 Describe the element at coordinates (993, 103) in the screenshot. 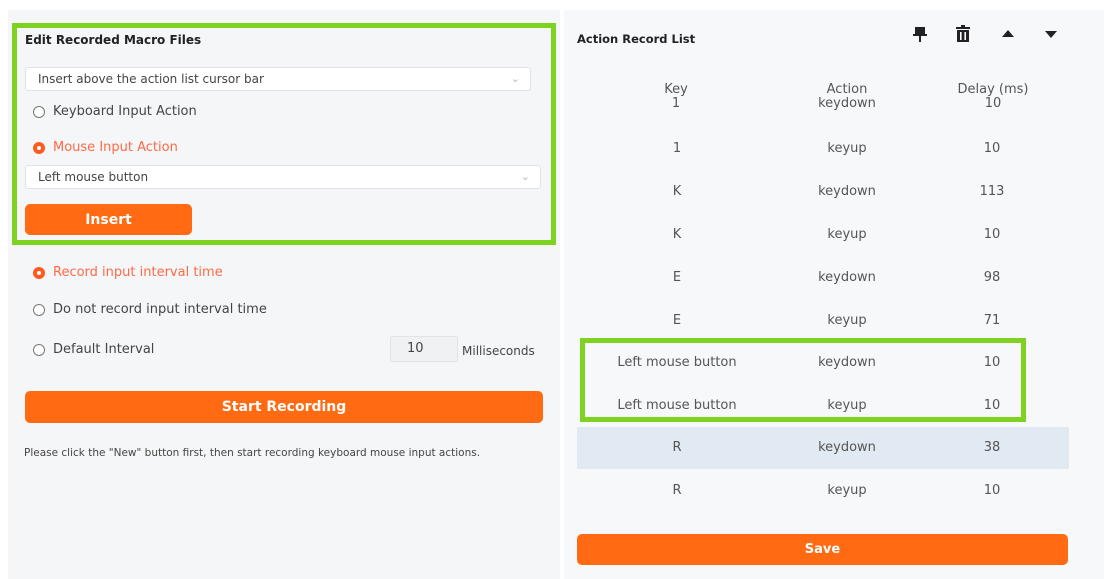

I see `first-row-delay: 10` at that location.